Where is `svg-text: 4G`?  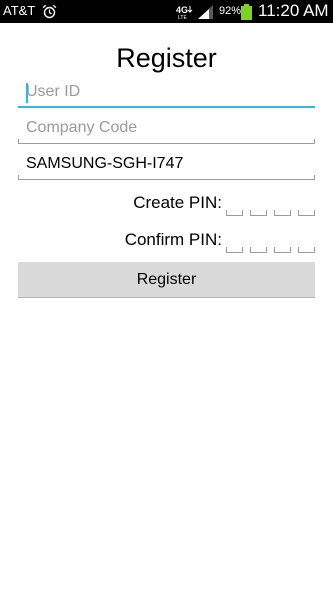 svg-text: 4G is located at coordinates (182, 10).